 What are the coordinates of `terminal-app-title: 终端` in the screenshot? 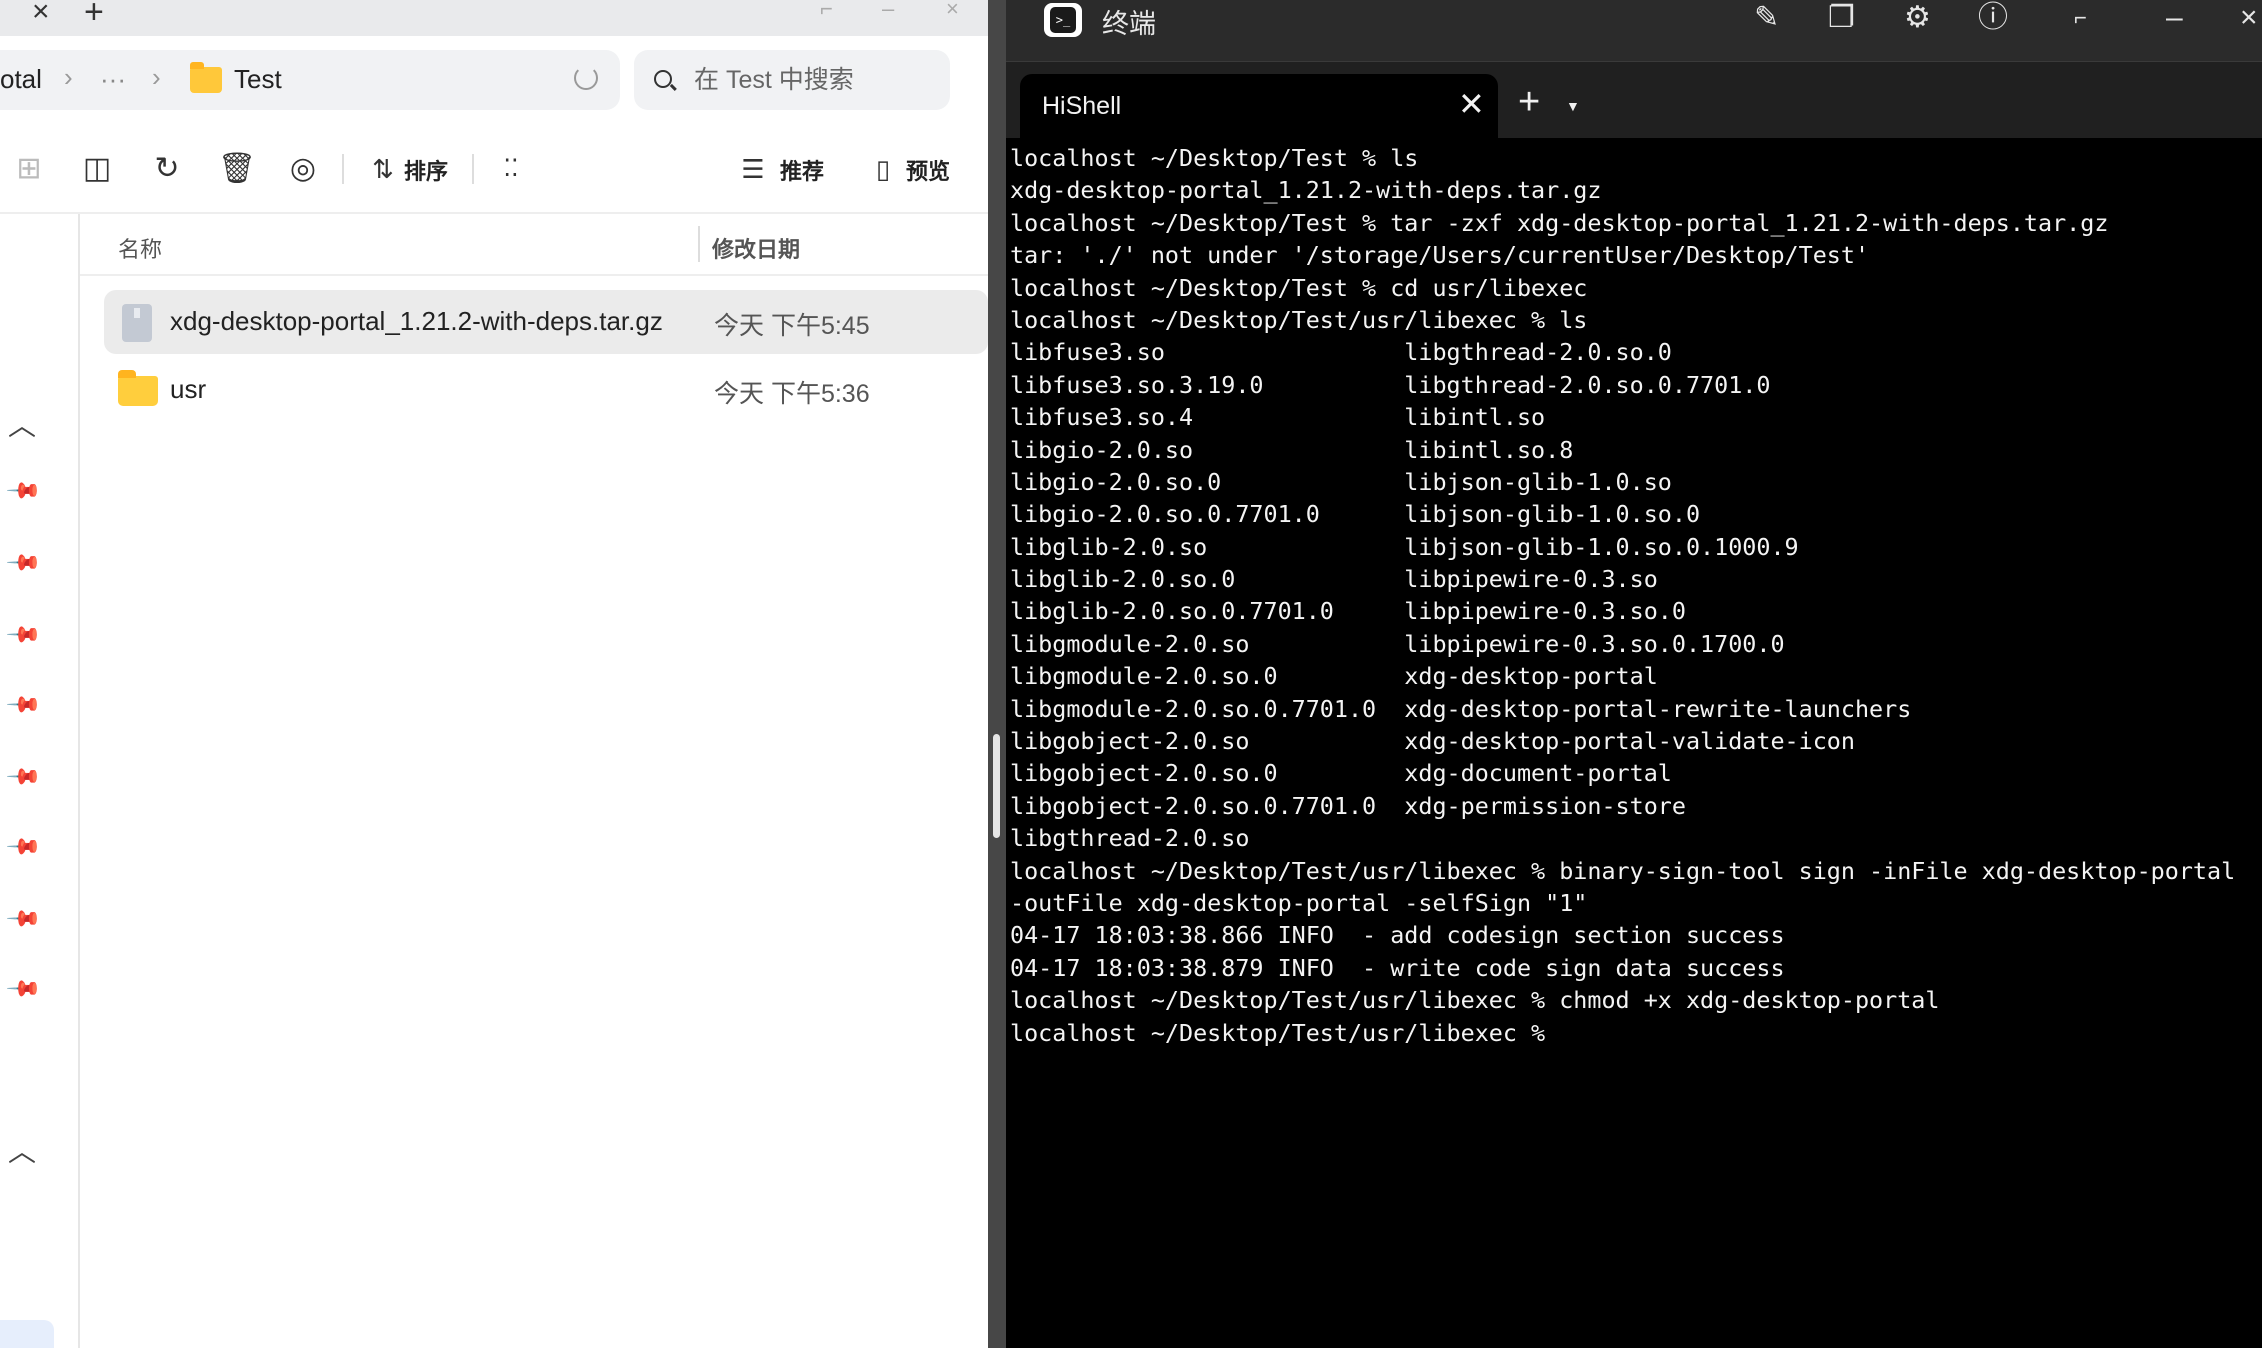 It's located at (1129, 24).